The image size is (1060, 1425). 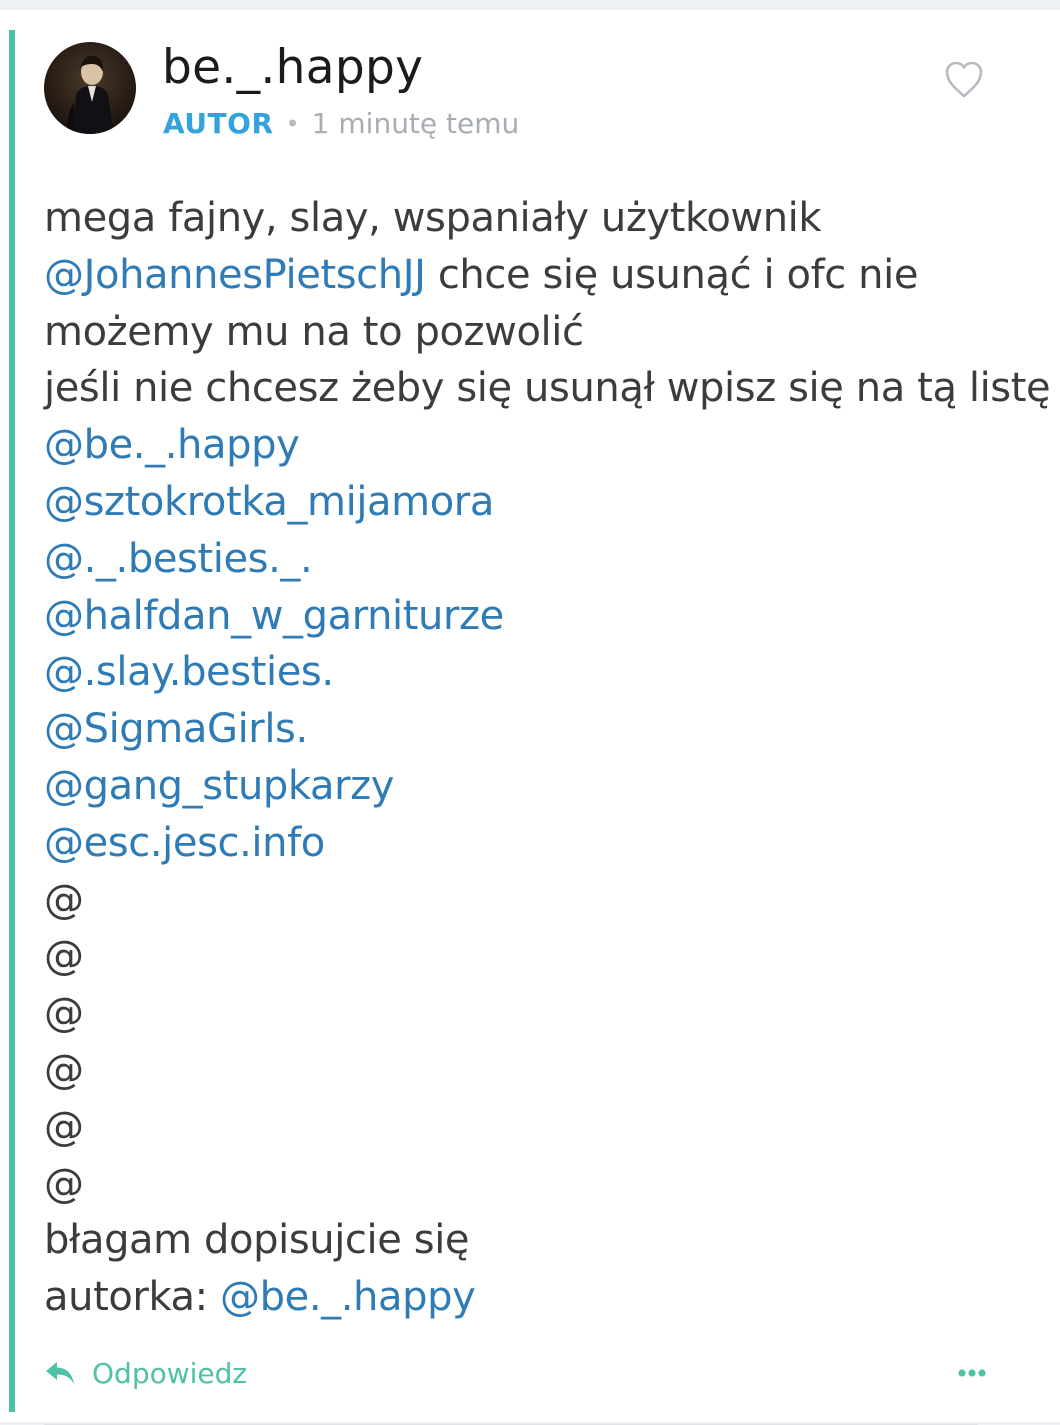 What do you see at coordinates (170, 1373) in the screenshot?
I see `reply-label: Odpowiedz` at bounding box center [170, 1373].